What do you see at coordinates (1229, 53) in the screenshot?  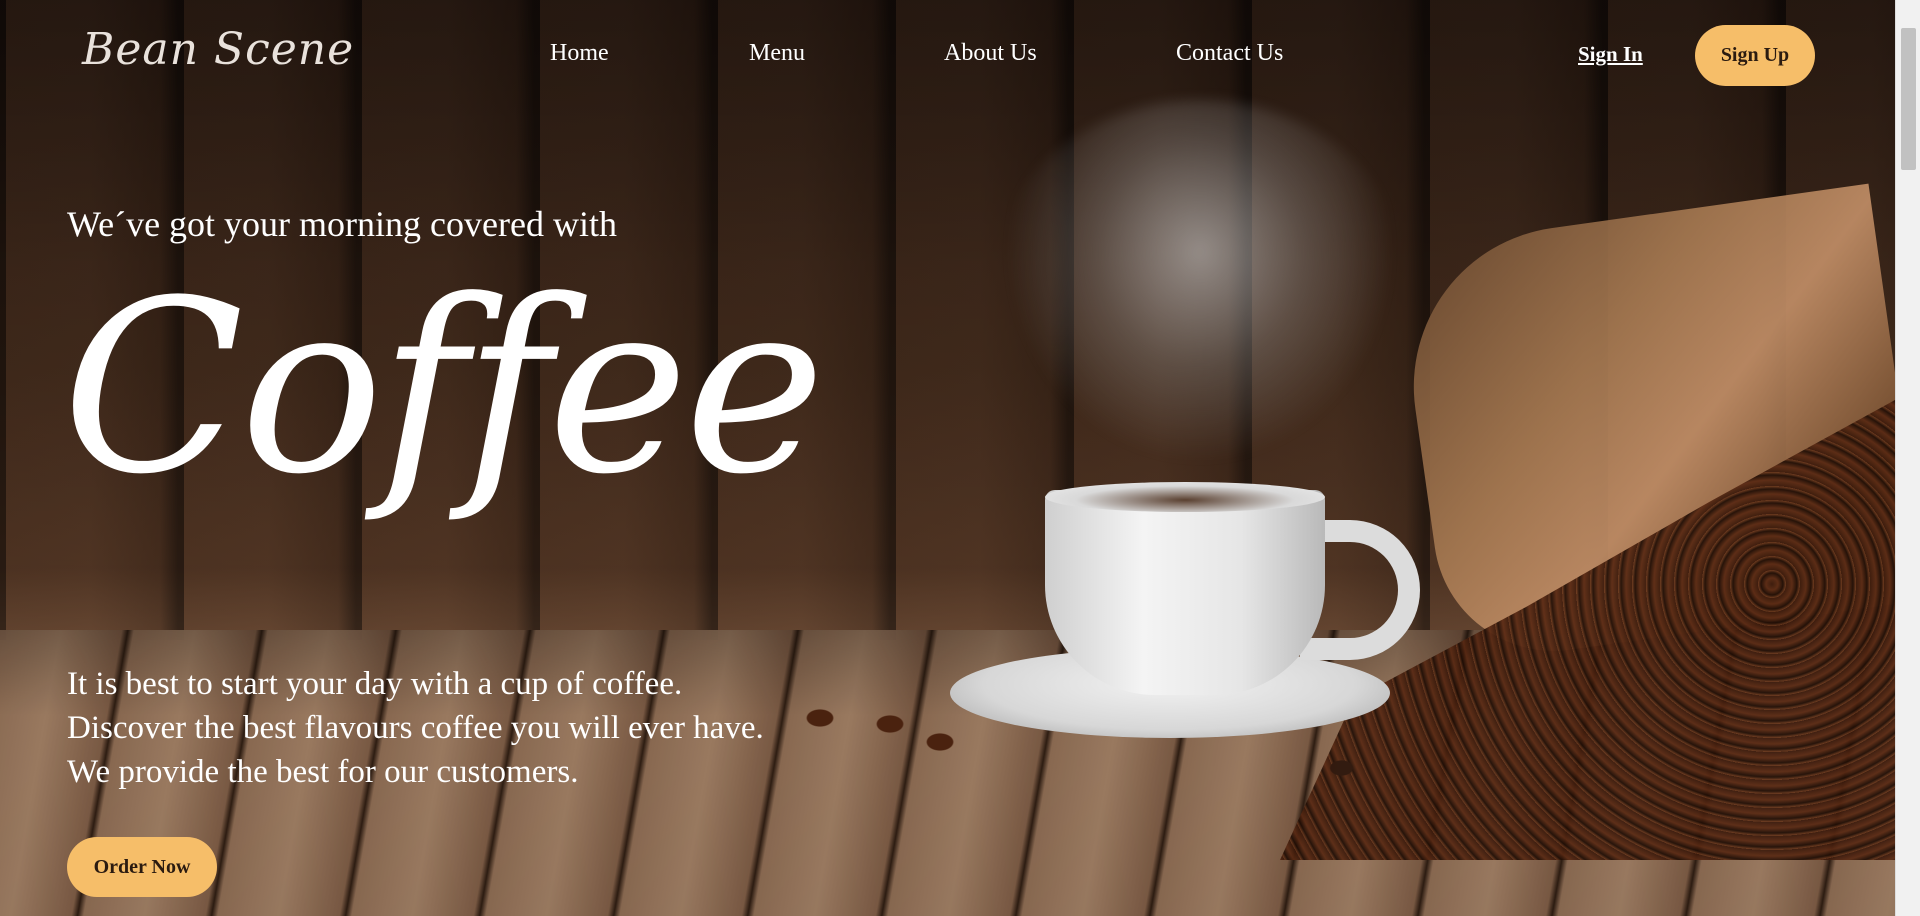 I see `nav-link-contact-us: Contact Us` at bounding box center [1229, 53].